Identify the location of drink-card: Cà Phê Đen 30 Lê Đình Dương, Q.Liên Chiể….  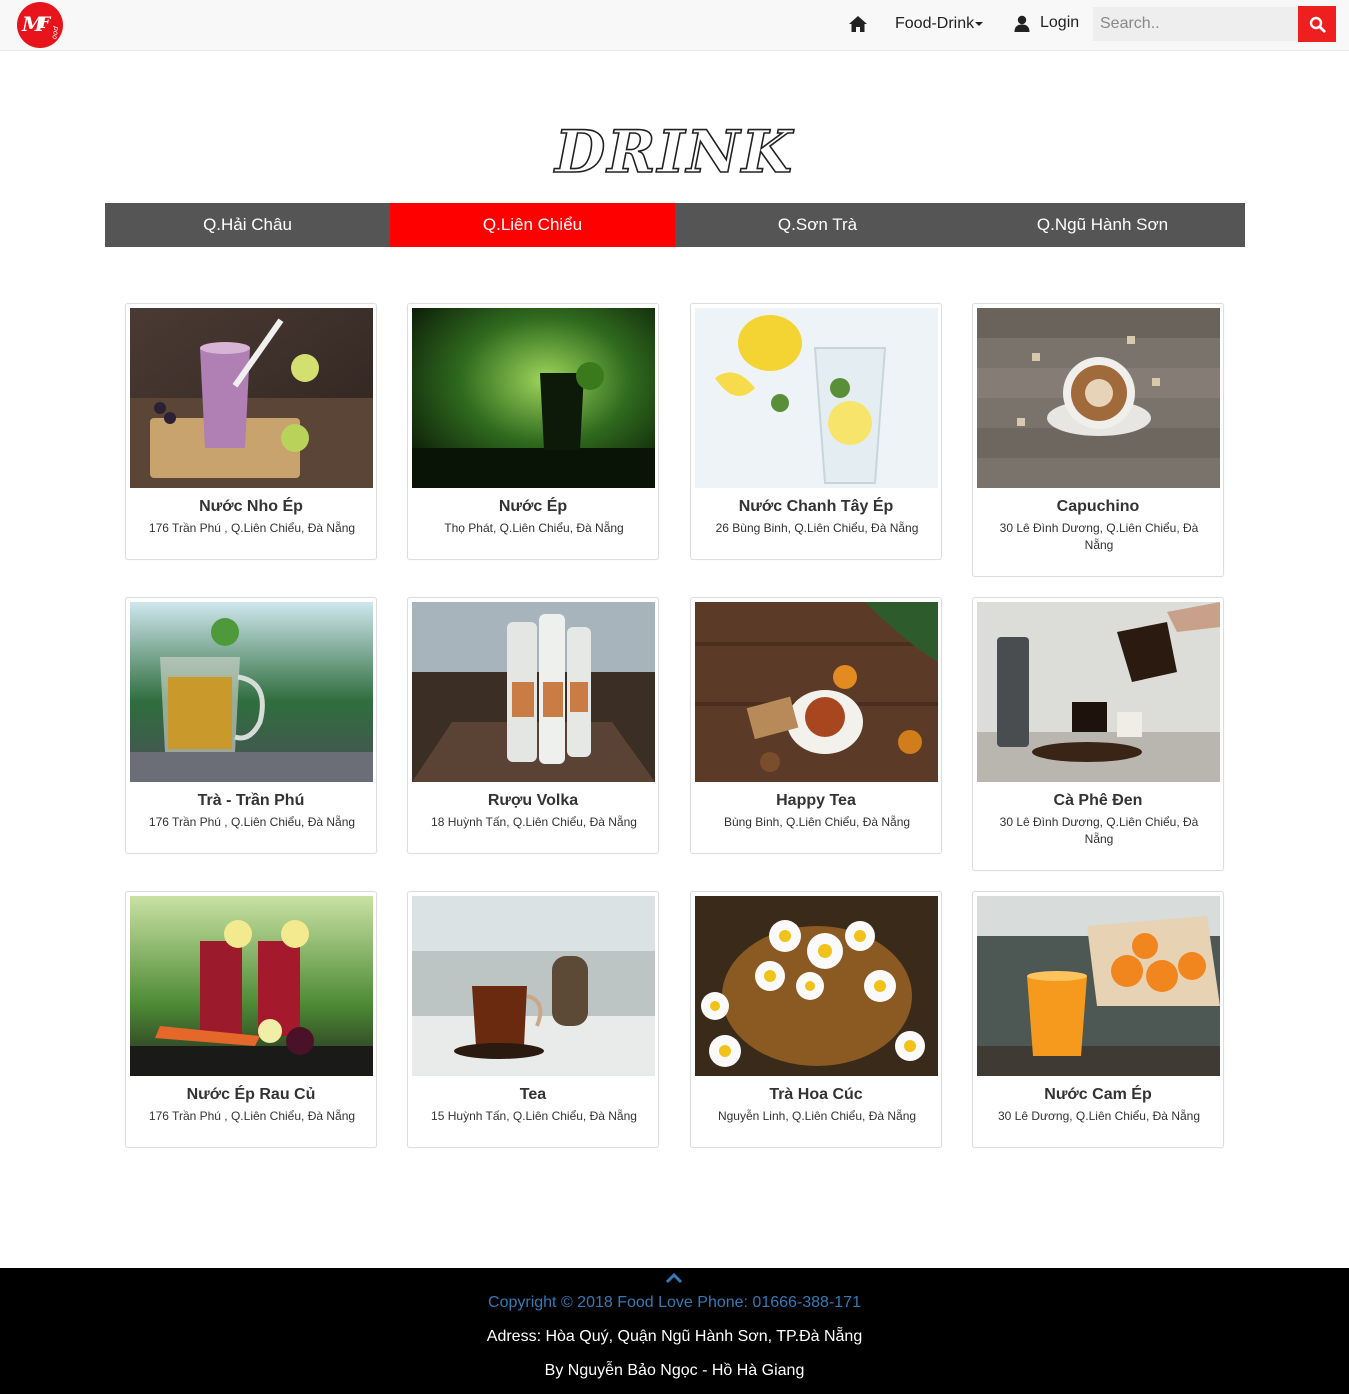
(1098, 734).